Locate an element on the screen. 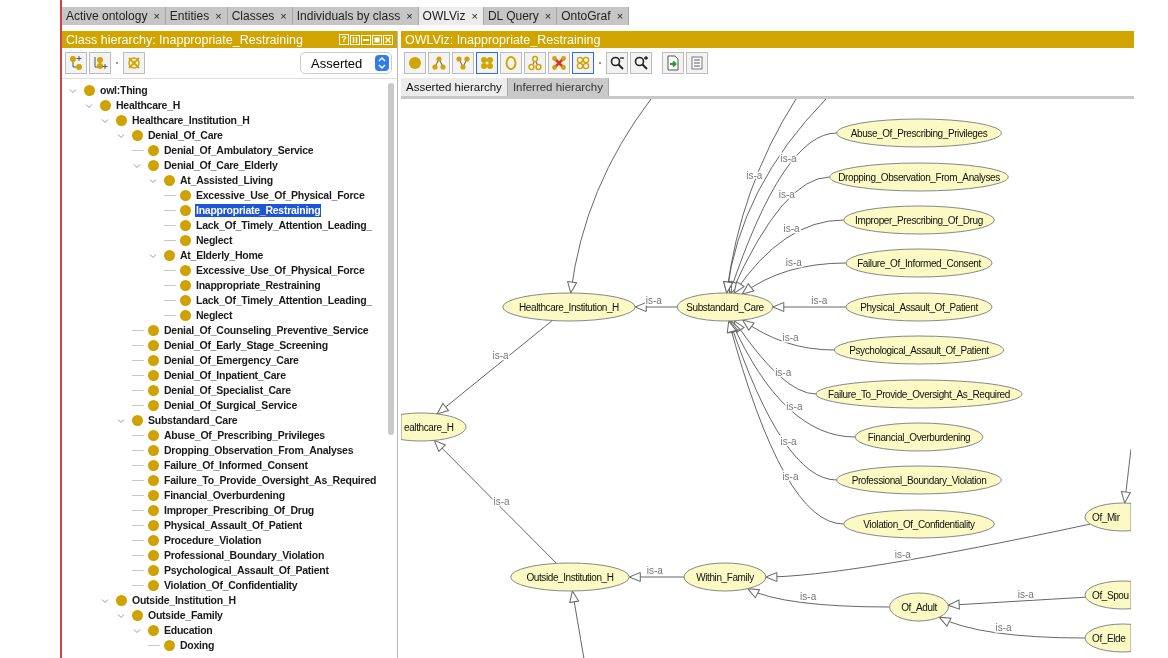 The height and width of the screenshot is (658, 1168). class-label: Education is located at coordinates (188, 630).